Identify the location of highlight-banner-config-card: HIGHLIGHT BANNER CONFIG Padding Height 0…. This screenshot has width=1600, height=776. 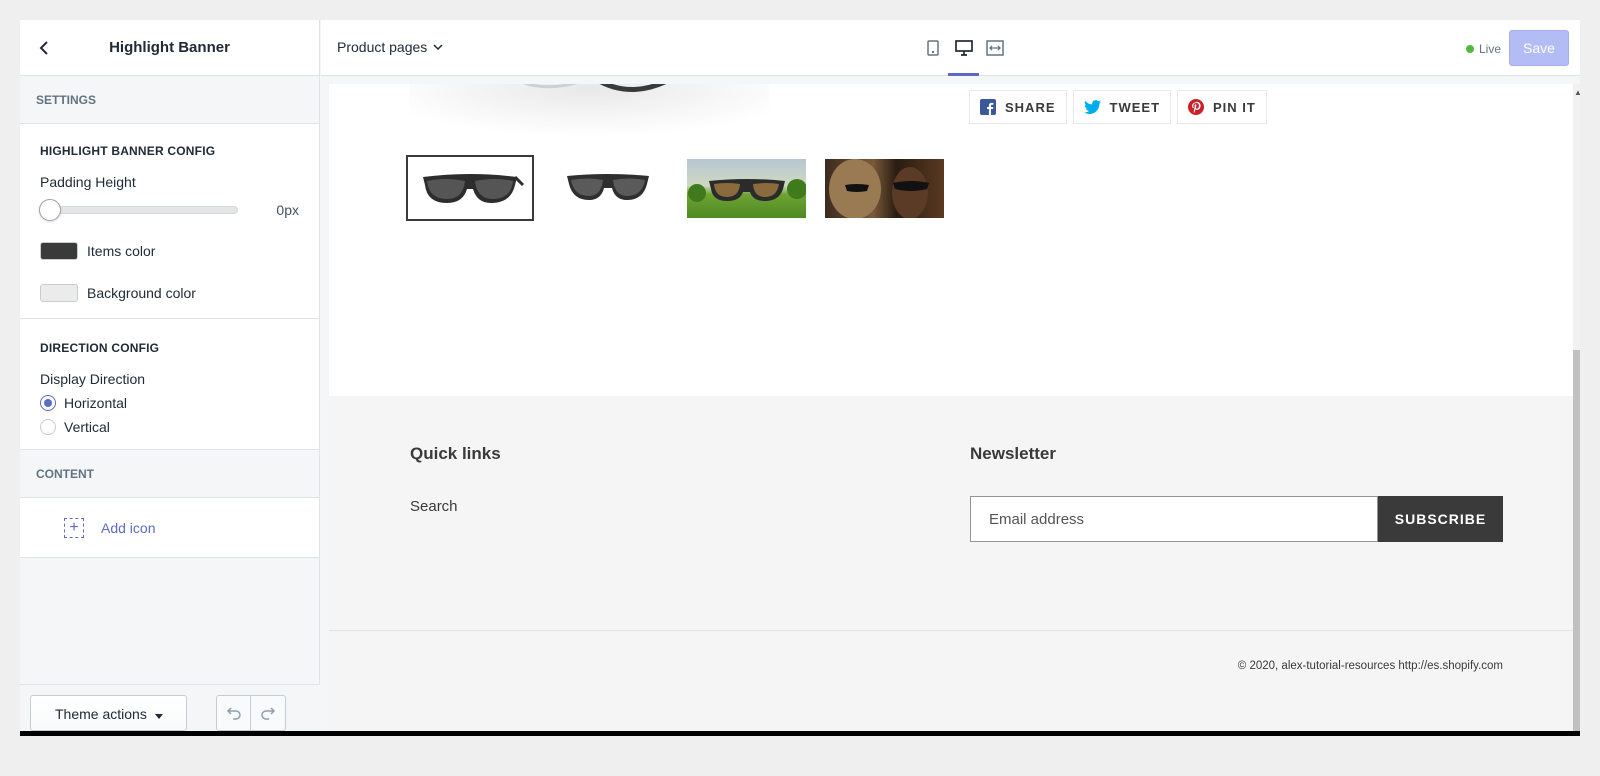
(169, 221).